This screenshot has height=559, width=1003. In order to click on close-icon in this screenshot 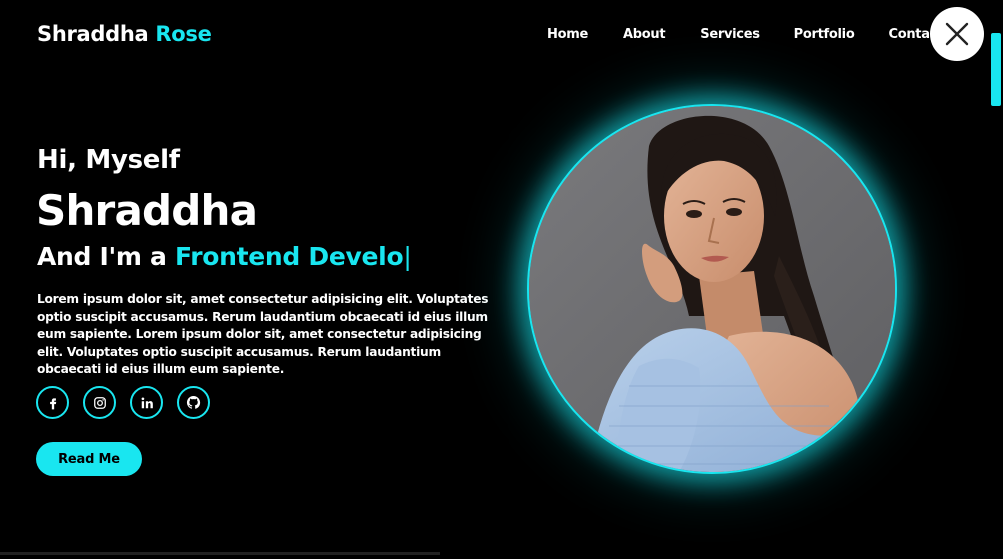, I will do `click(957, 34)`.